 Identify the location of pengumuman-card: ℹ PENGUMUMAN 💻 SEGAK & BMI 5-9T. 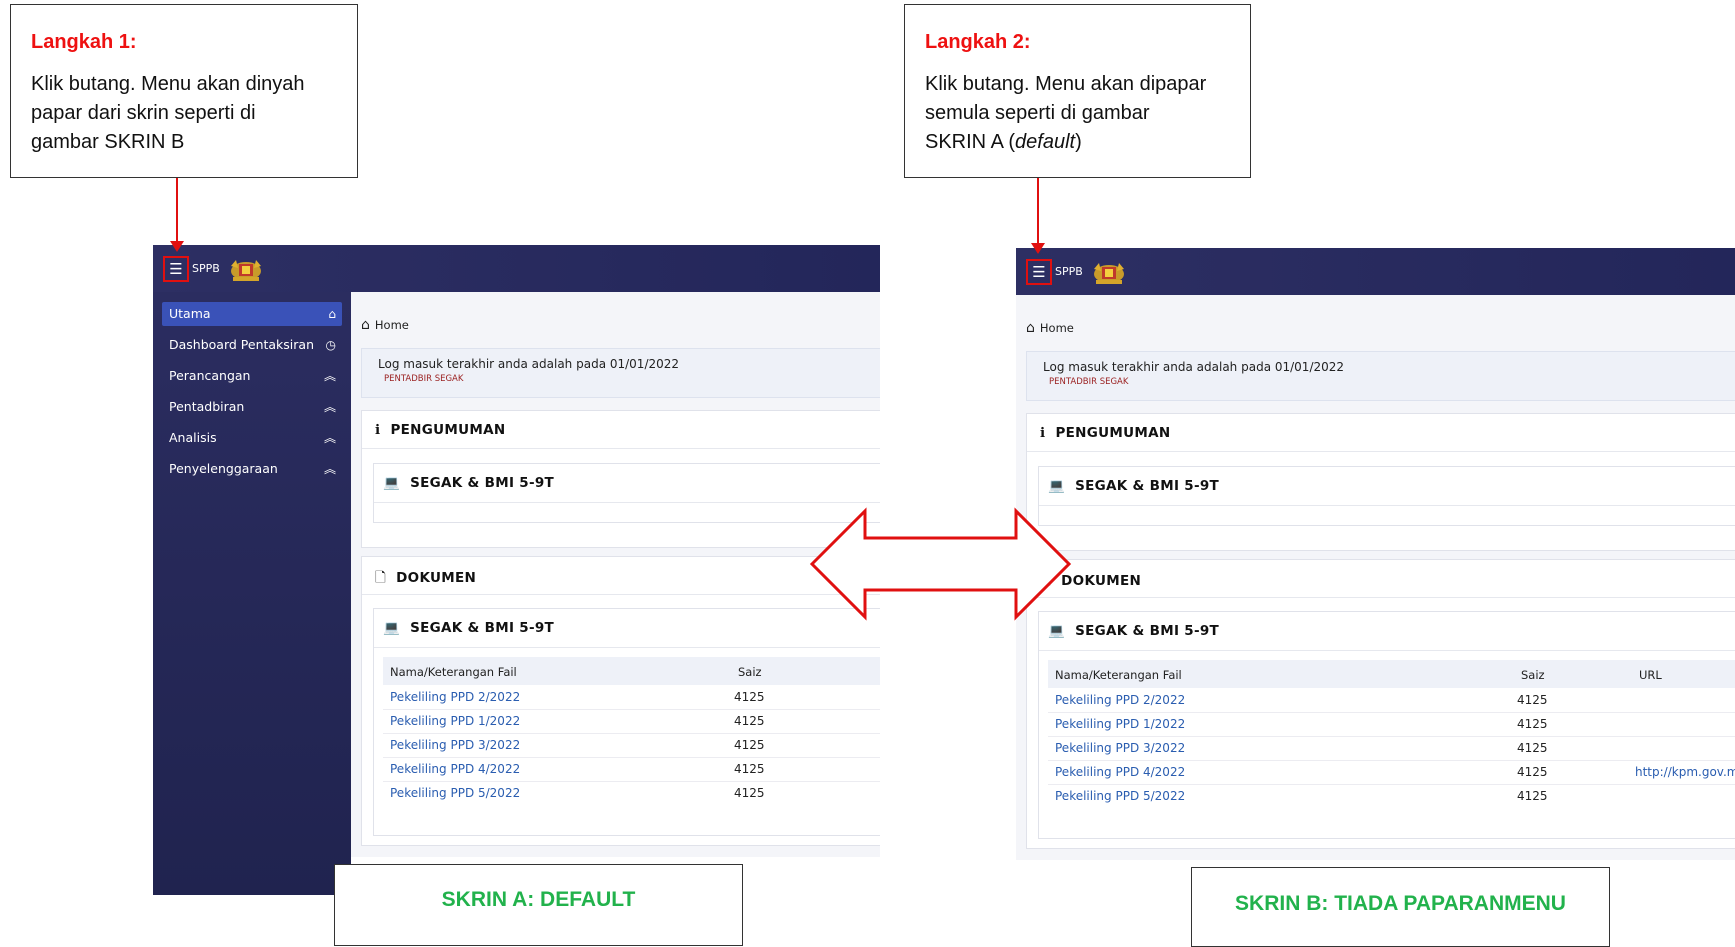
(620, 479).